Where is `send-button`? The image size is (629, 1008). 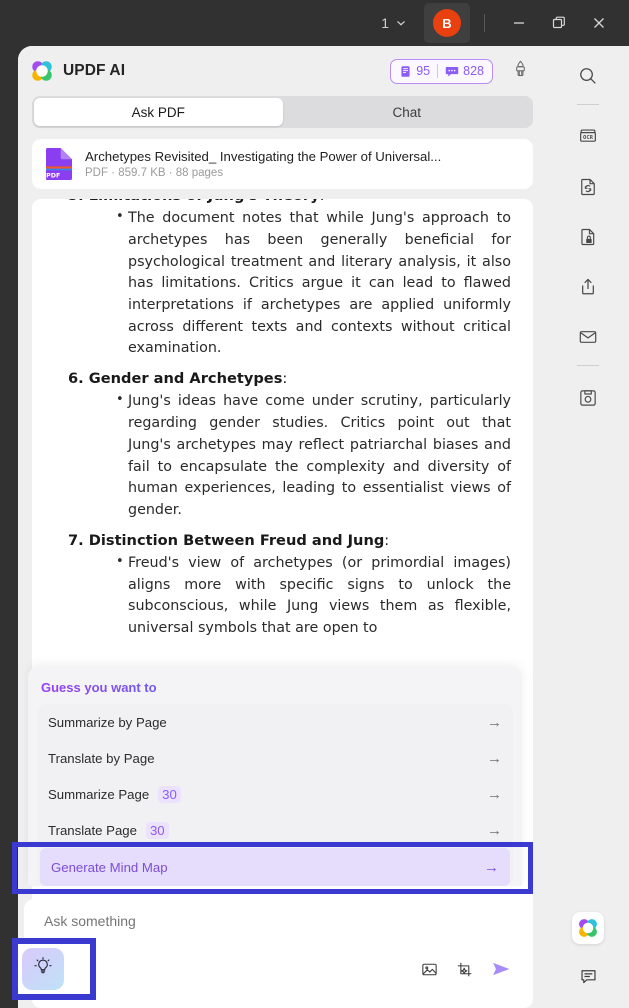 send-button is located at coordinates (501, 969).